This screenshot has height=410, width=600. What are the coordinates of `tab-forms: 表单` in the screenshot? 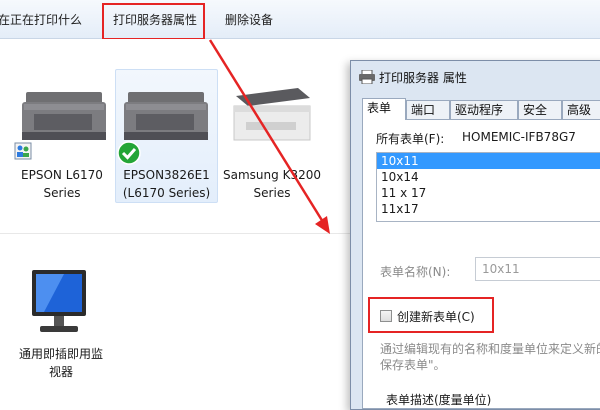 It's located at (384, 109).